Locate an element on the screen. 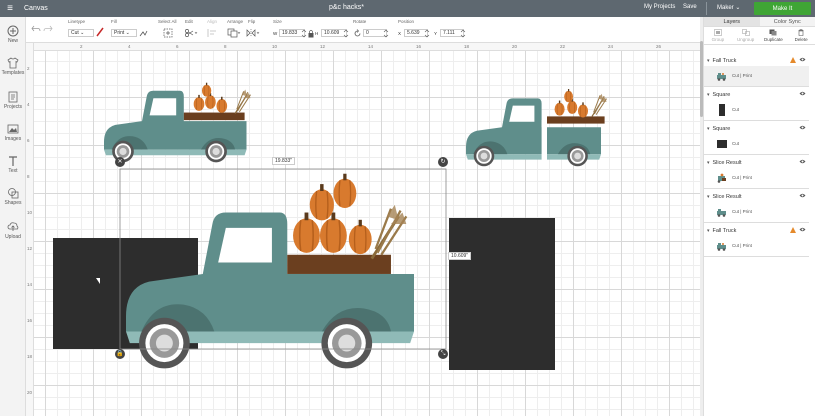  select-all-icon is located at coordinates (168, 33).